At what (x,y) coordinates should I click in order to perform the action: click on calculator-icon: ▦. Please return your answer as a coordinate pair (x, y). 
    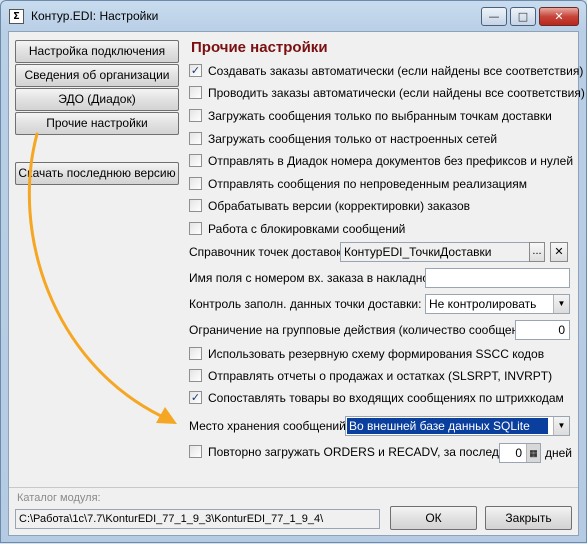
    Looking at the image, I should click on (533, 453).